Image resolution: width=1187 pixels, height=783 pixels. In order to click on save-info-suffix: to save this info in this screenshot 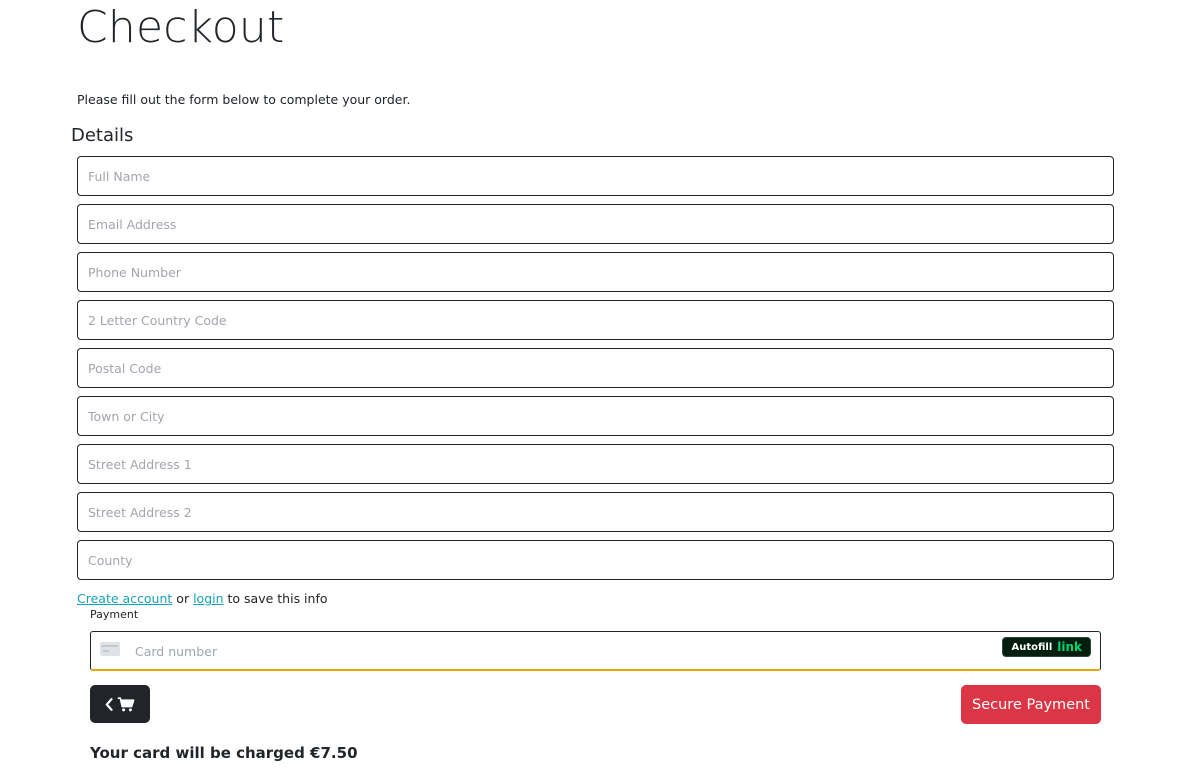, I will do `click(277, 598)`.